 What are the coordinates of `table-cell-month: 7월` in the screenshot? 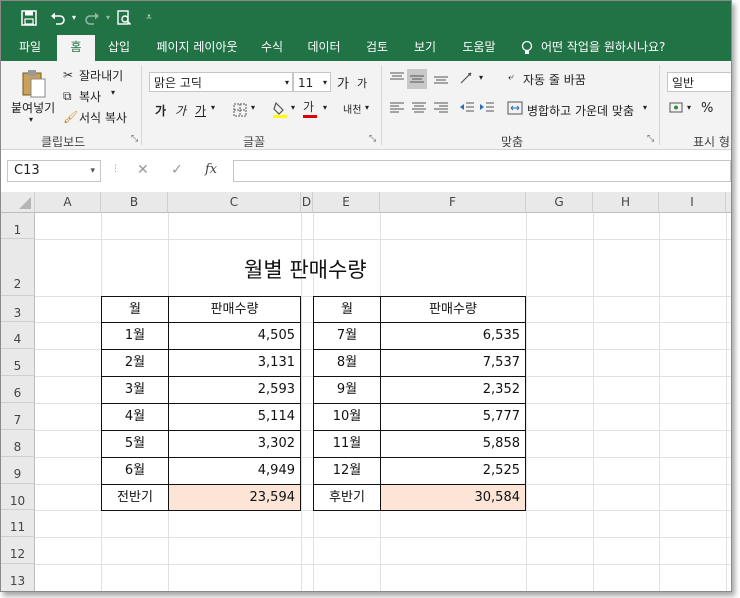 It's located at (347, 336).